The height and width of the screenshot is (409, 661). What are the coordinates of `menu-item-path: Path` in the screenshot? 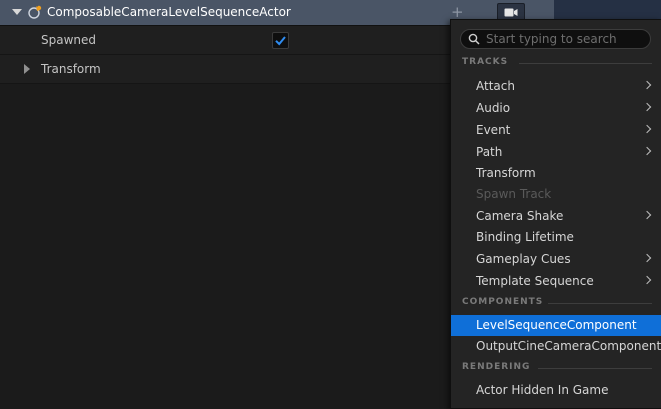 It's located at (556, 152).